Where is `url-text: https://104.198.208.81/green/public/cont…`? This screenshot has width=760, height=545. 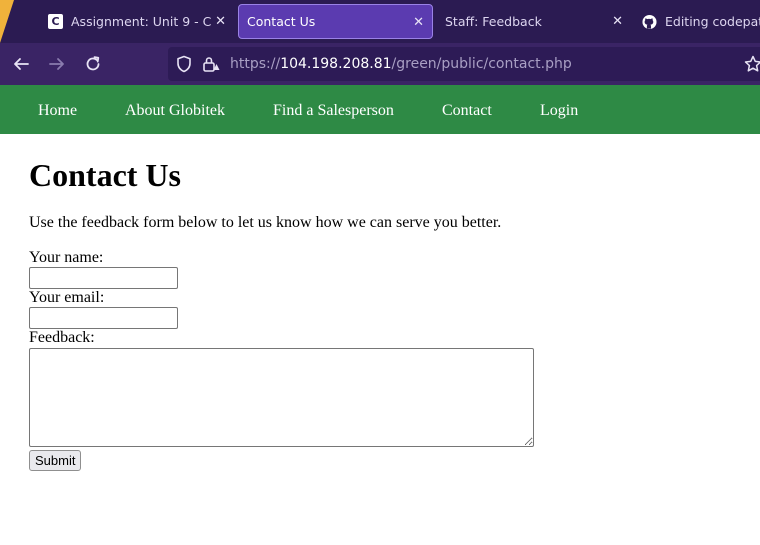
url-text: https://104.198.208.81/green/public/cont… is located at coordinates (401, 64).